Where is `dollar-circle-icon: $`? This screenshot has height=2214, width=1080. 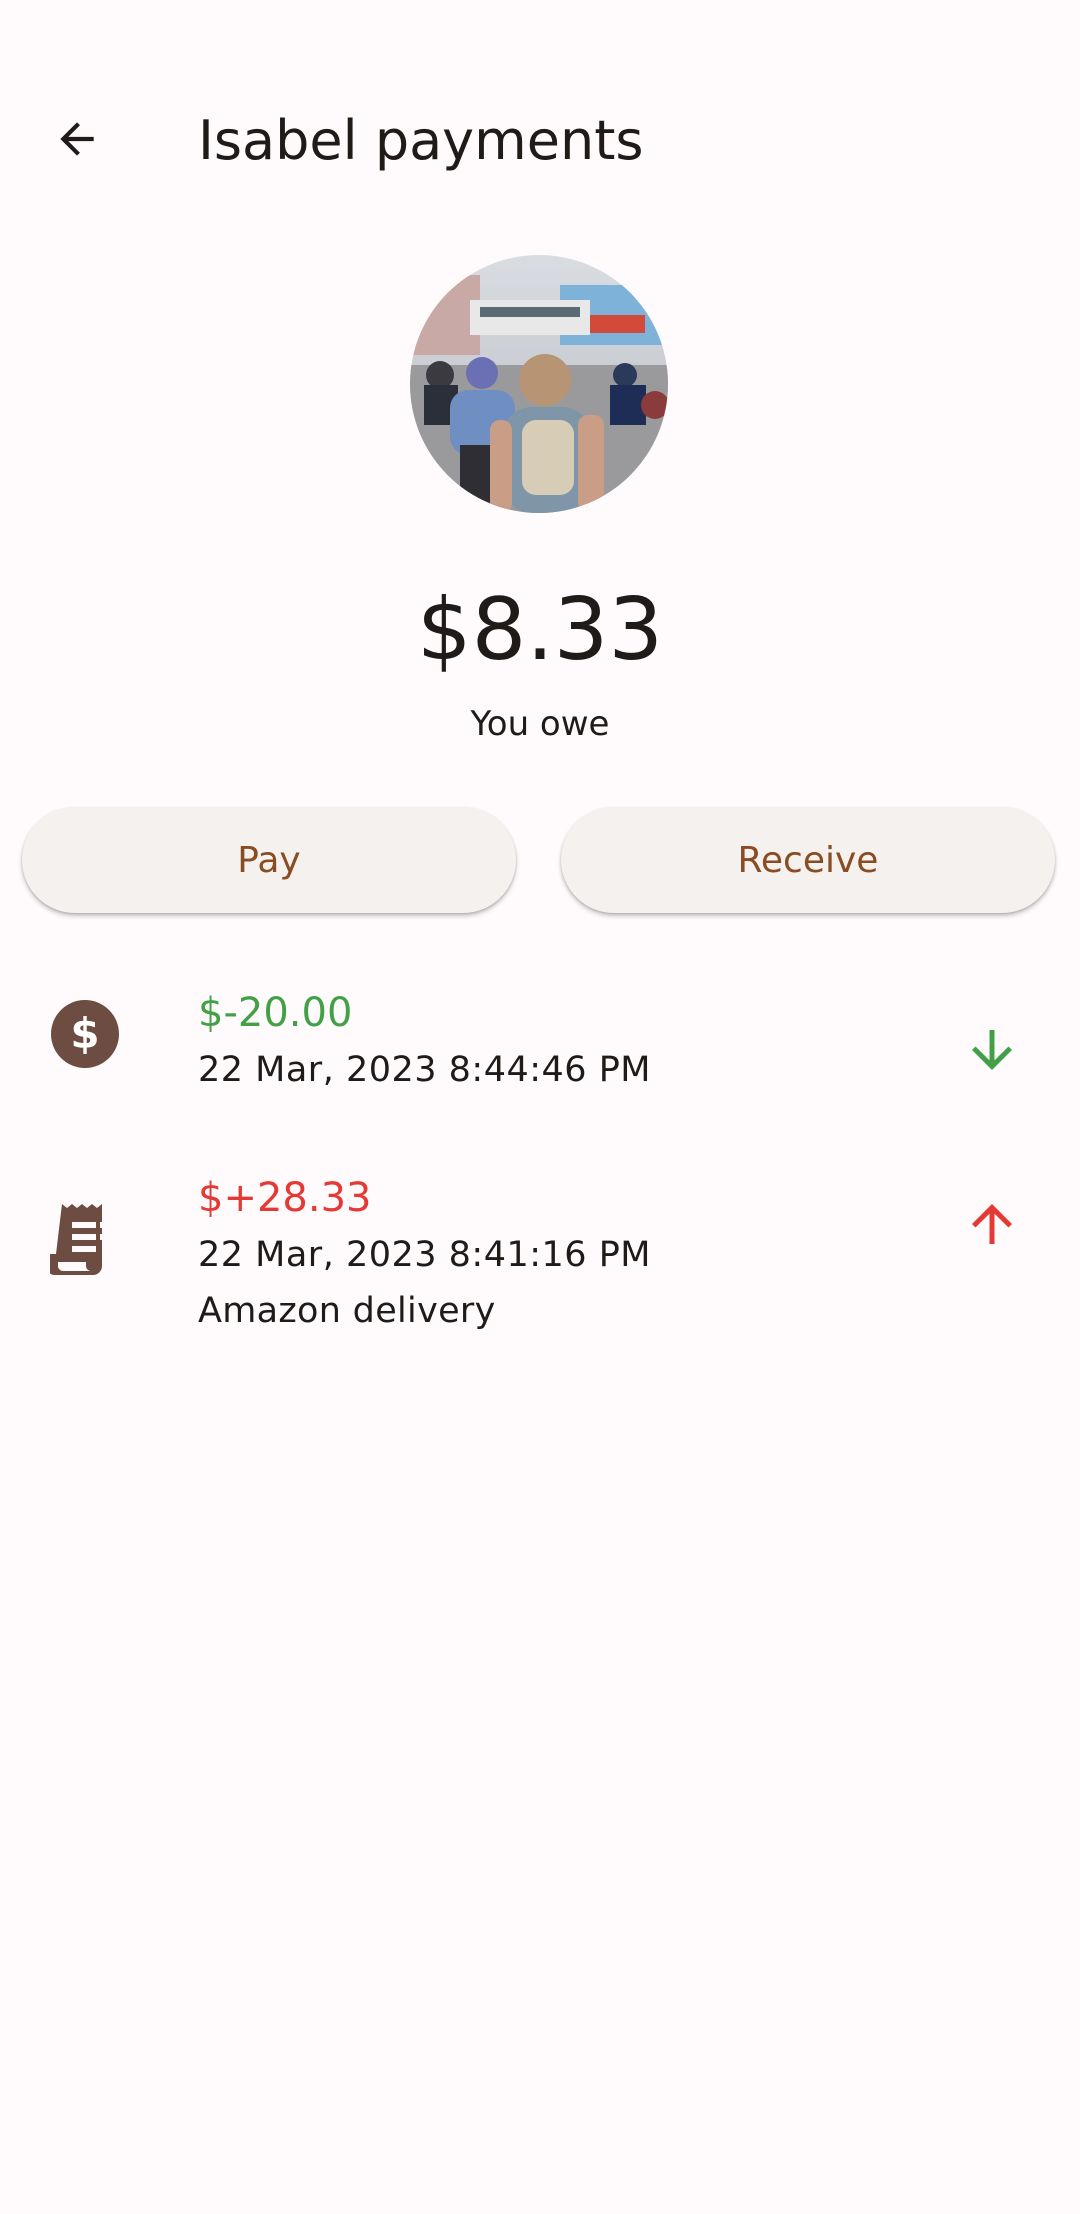 dollar-circle-icon: $ is located at coordinates (85, 1034).